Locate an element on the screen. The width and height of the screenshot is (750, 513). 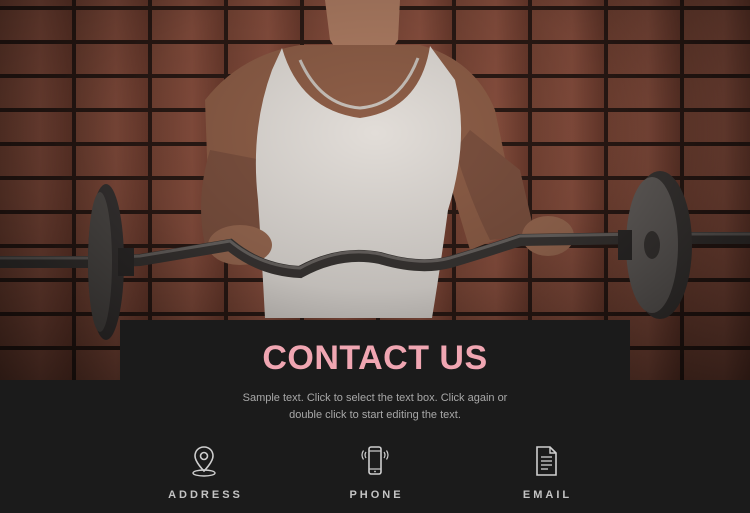
map-pin-icon is located at coordinates (204, 461).